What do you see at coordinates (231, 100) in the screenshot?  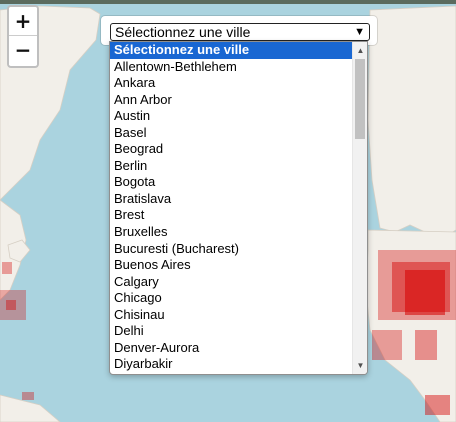 I see `city-option: Ann Arbor` at bounding box center [231, 100].